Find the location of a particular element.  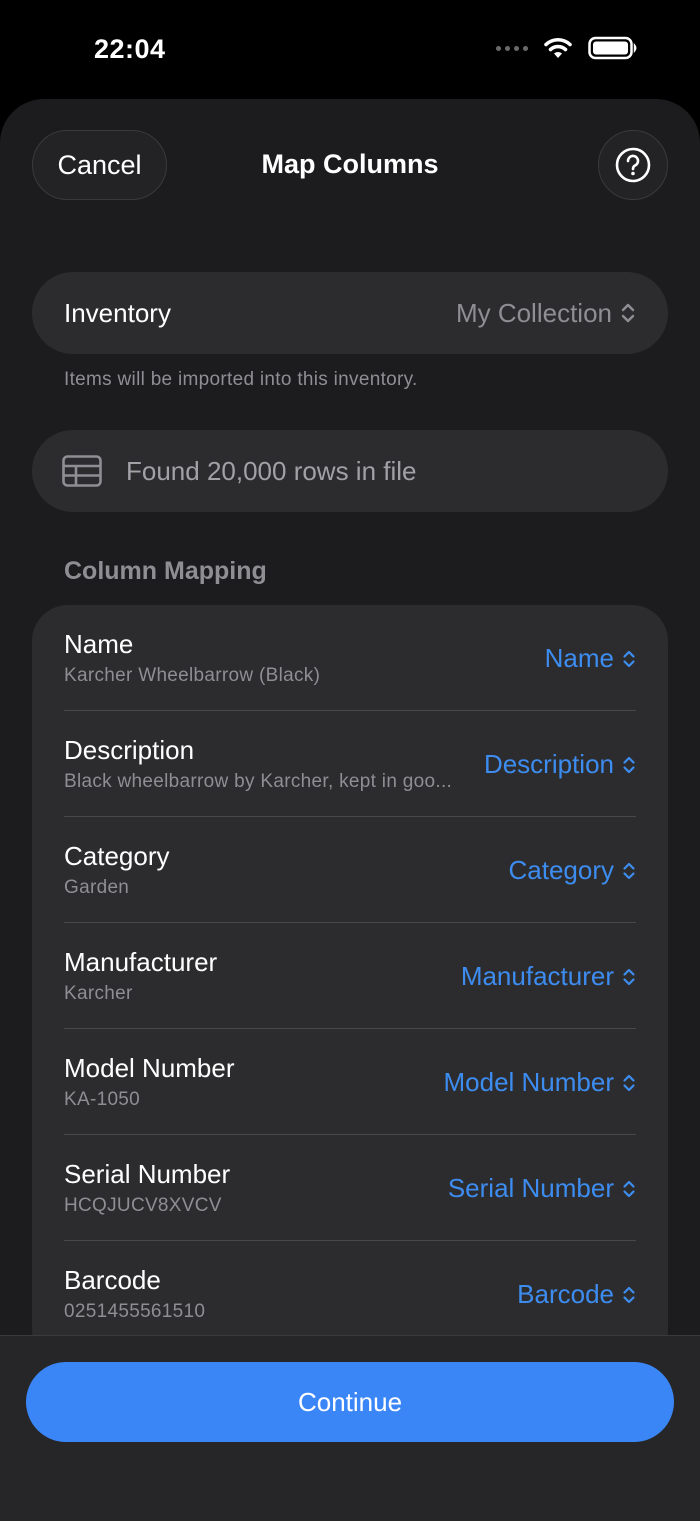

column-picker-value: Description is located at coordinates (548, 764).